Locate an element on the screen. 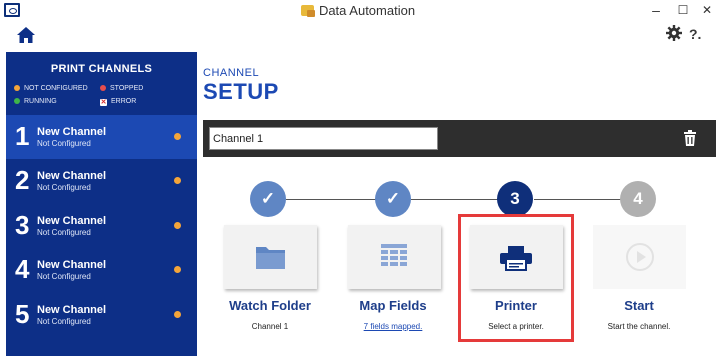 Image resolution: width=716 pixels, height=356 pixels. channel-name-input is located at coordinates (323, 138).